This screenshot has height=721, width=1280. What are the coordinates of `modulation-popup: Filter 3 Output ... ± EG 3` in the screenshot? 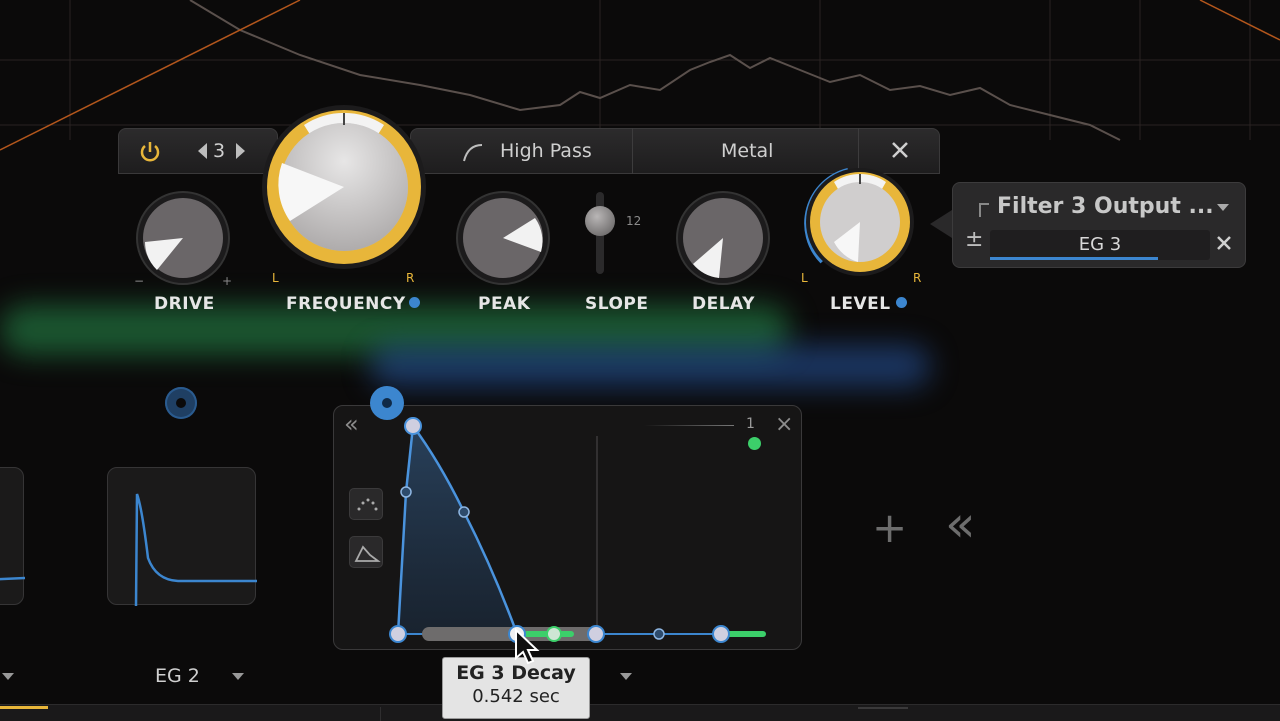 It's located at (1099, 225).